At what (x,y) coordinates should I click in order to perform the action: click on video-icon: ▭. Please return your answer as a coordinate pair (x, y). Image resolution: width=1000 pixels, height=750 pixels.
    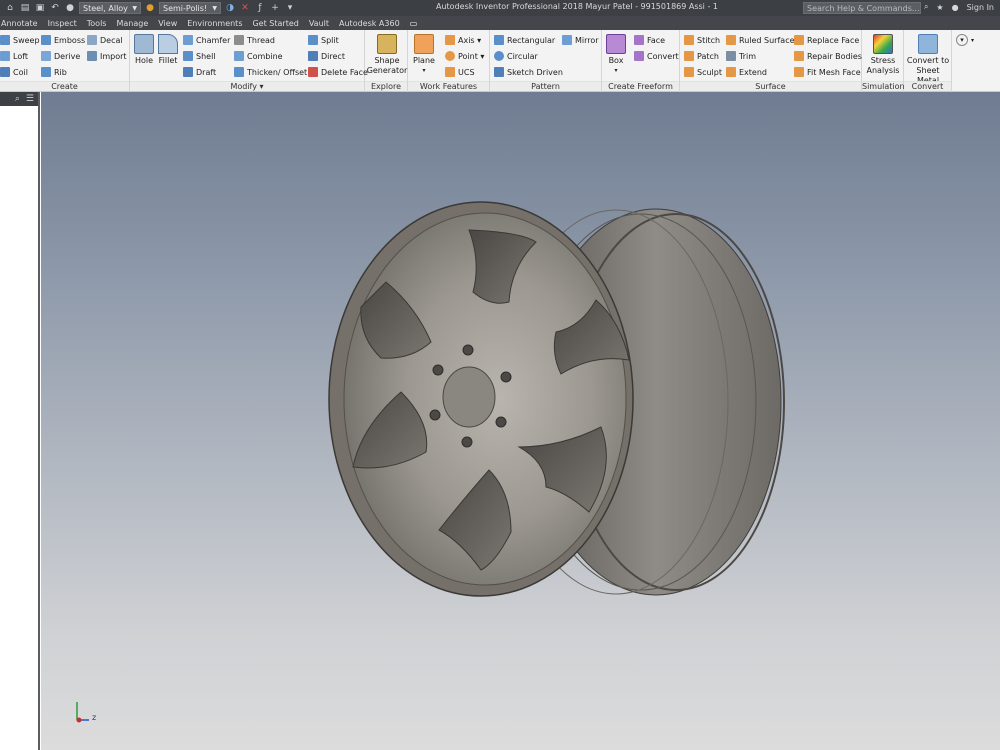
    Looking at the image, I should click on (414, 23).